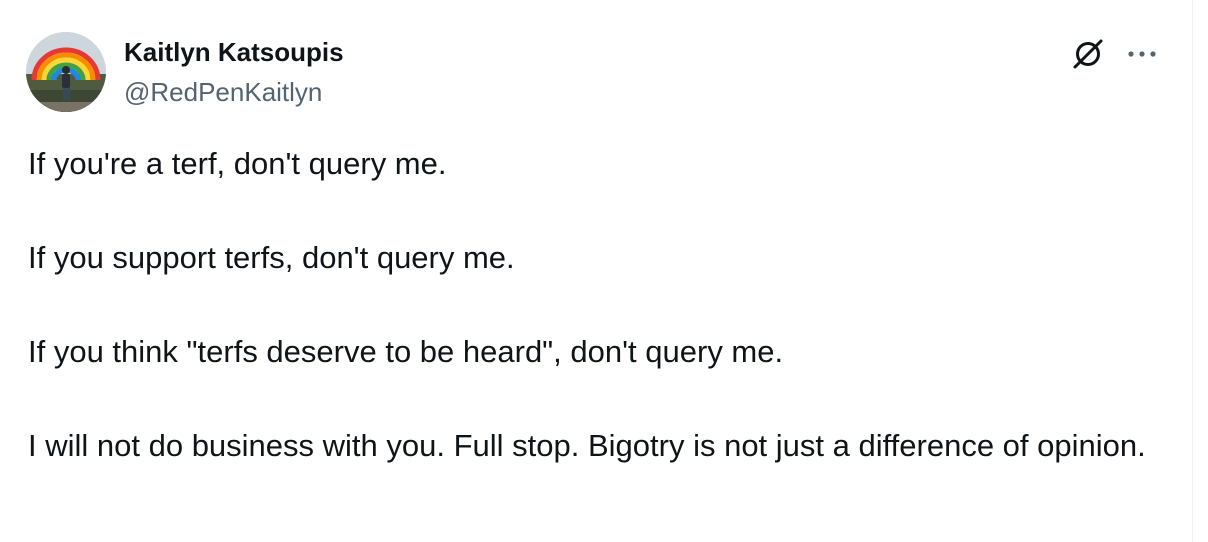  I want to click on avatar, so click(66, 72).